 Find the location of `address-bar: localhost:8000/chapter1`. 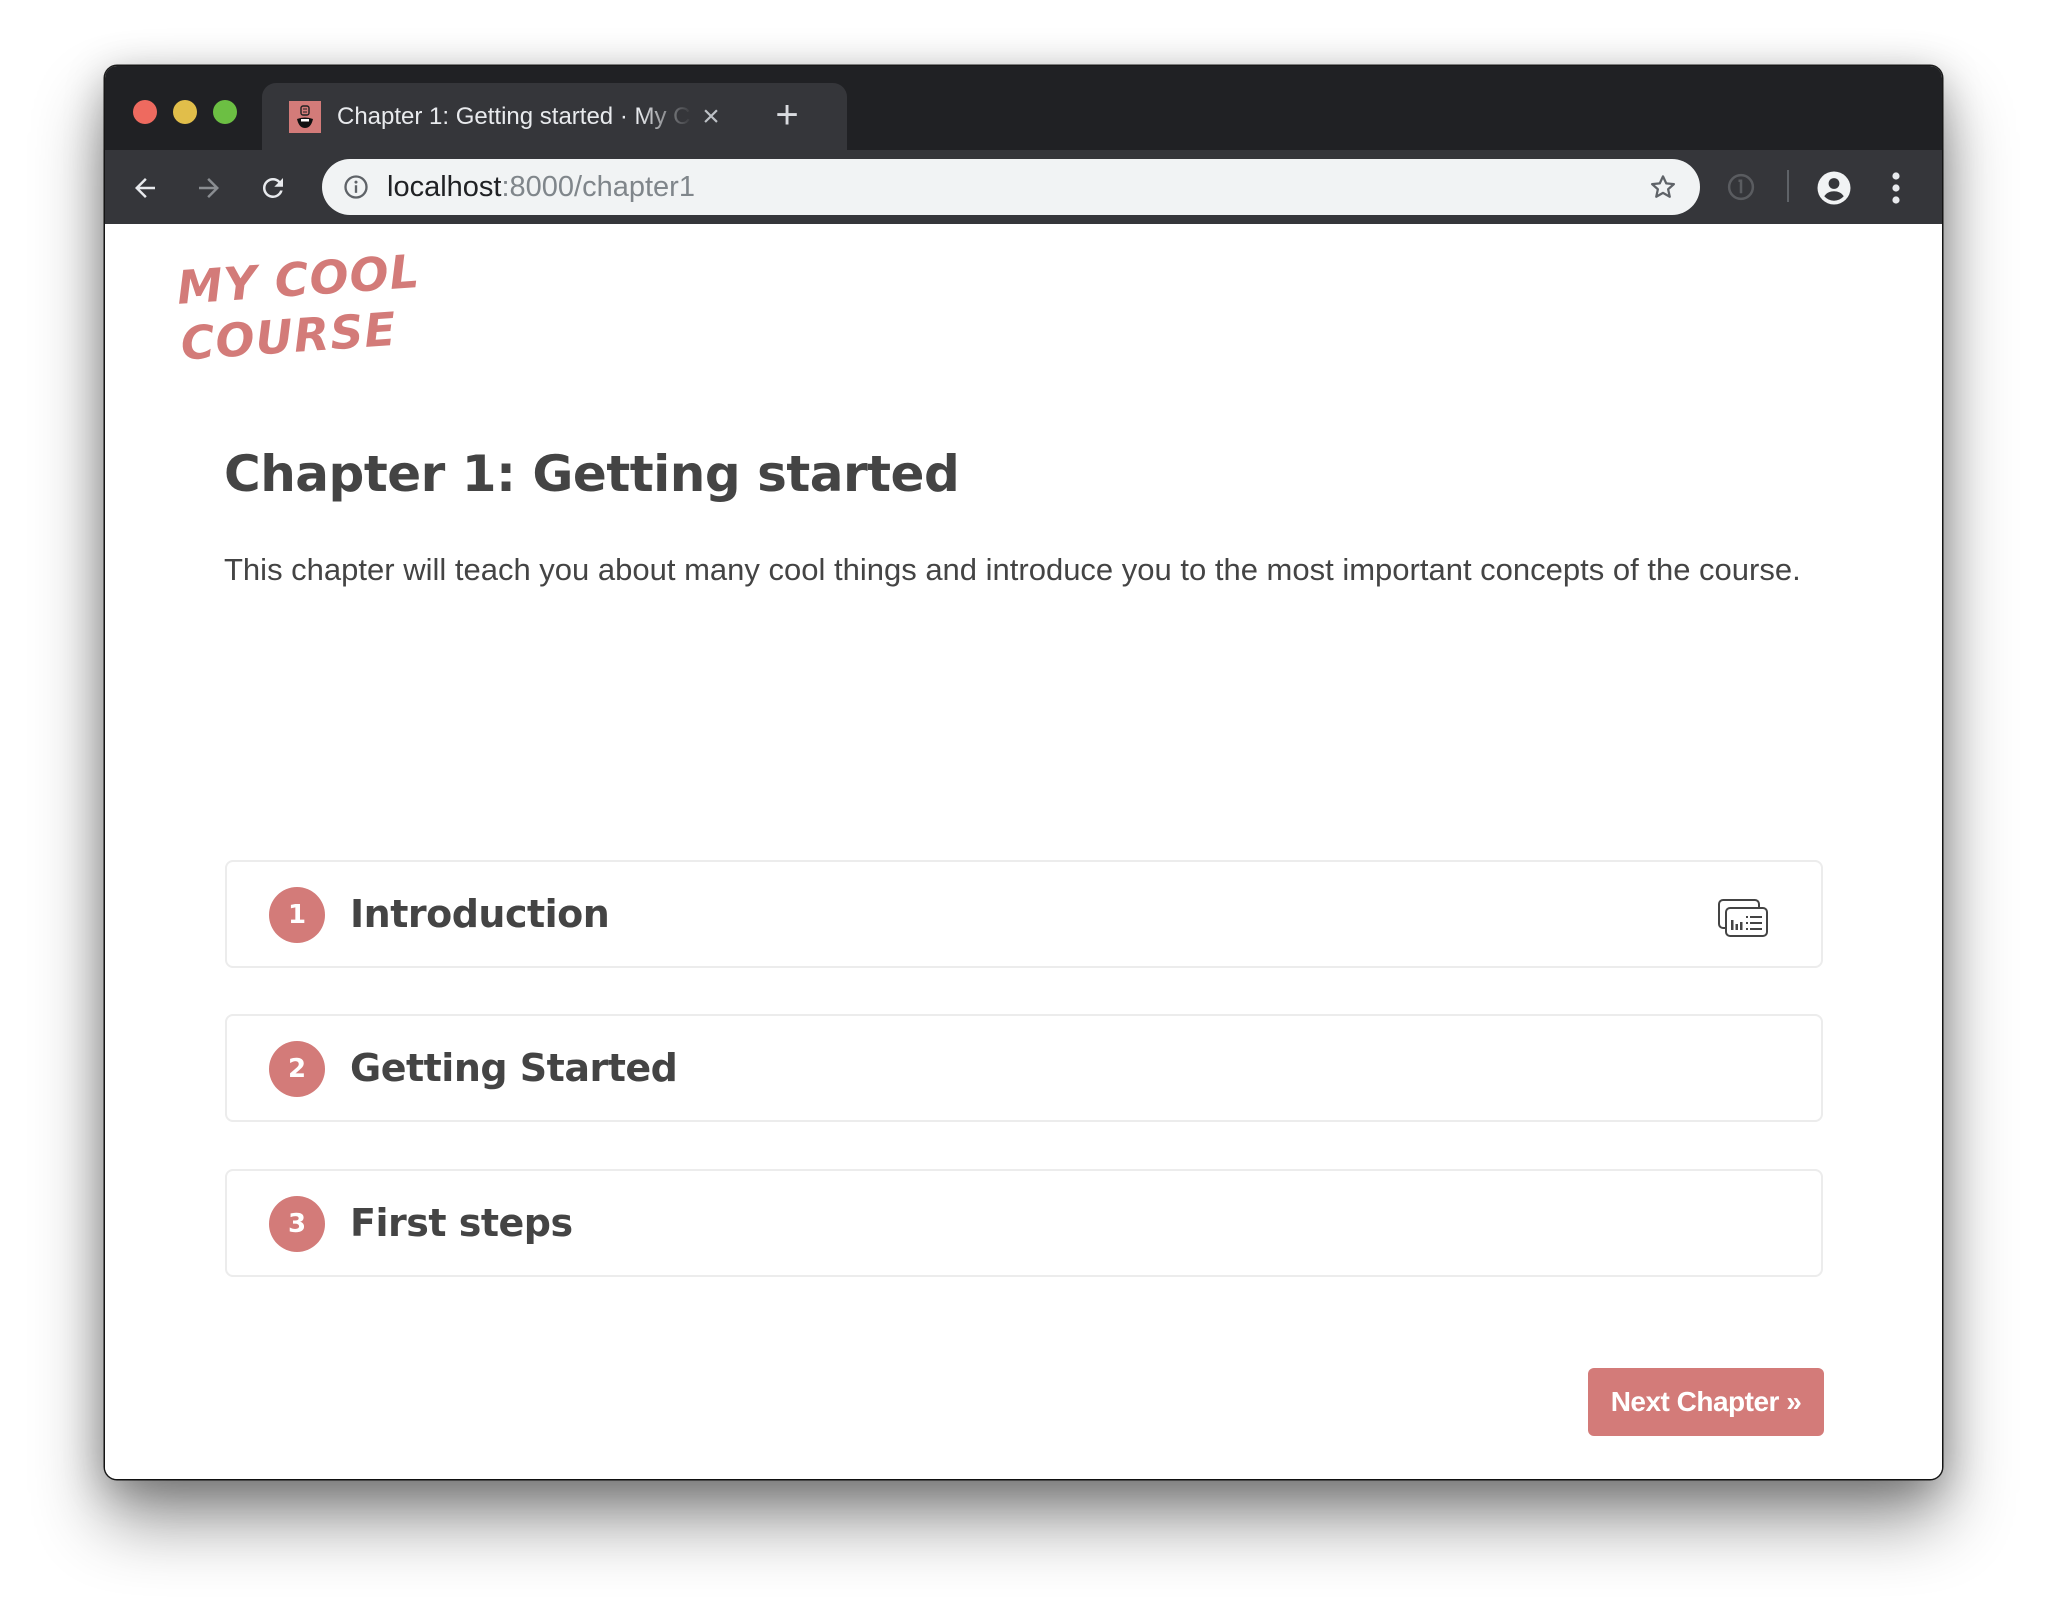

address-bar: localhost:8000/chapter1 is located at coordinates (1011, 187).